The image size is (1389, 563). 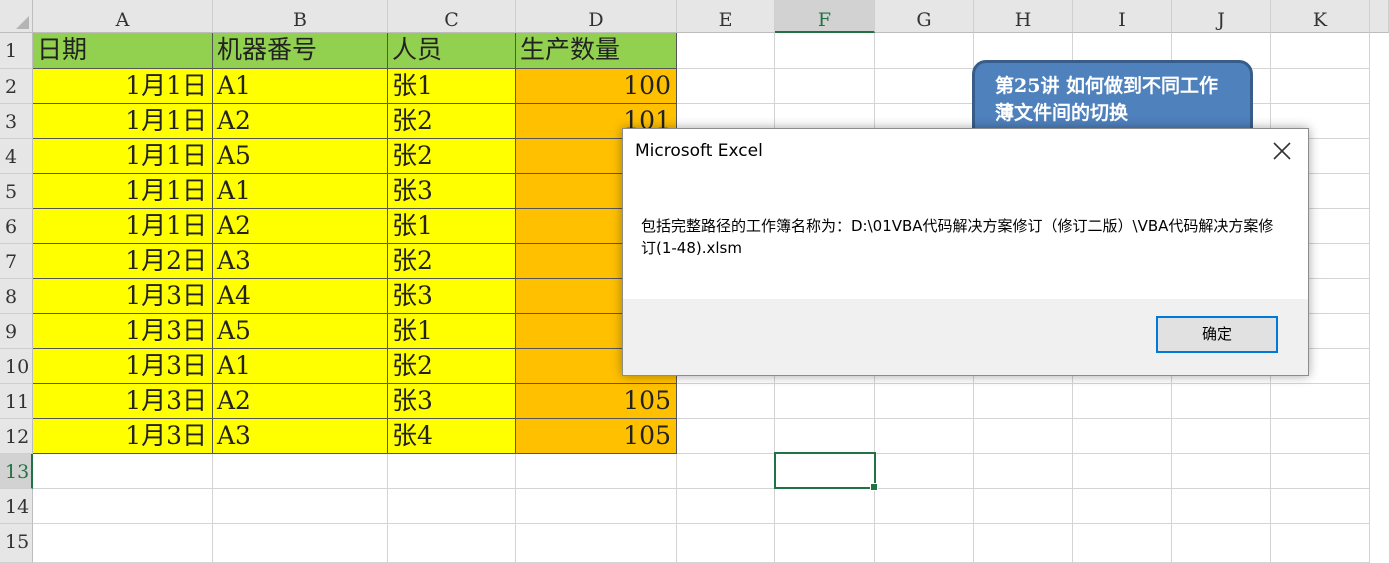 What do you see at coordinates (1320, 401) in the screenshot?
I see `cell-K11` at bounding box center [1320, 401].